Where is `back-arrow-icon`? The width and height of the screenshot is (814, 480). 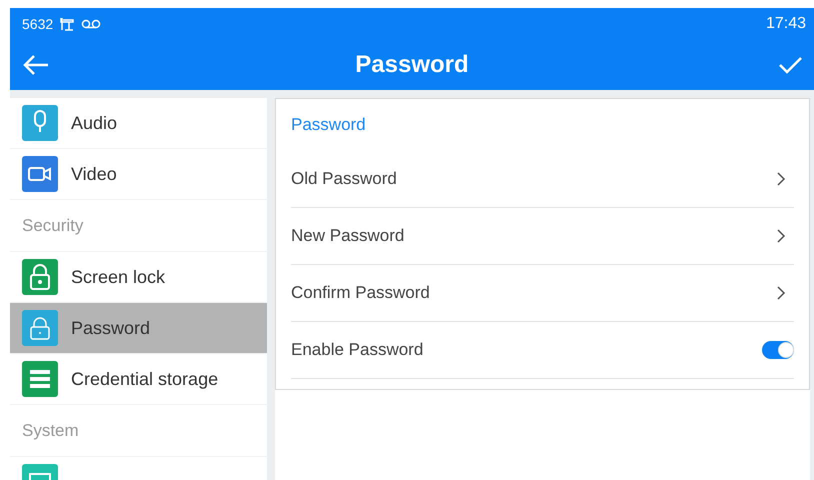
back-arrow-icon is located at coordinates (36, 65).